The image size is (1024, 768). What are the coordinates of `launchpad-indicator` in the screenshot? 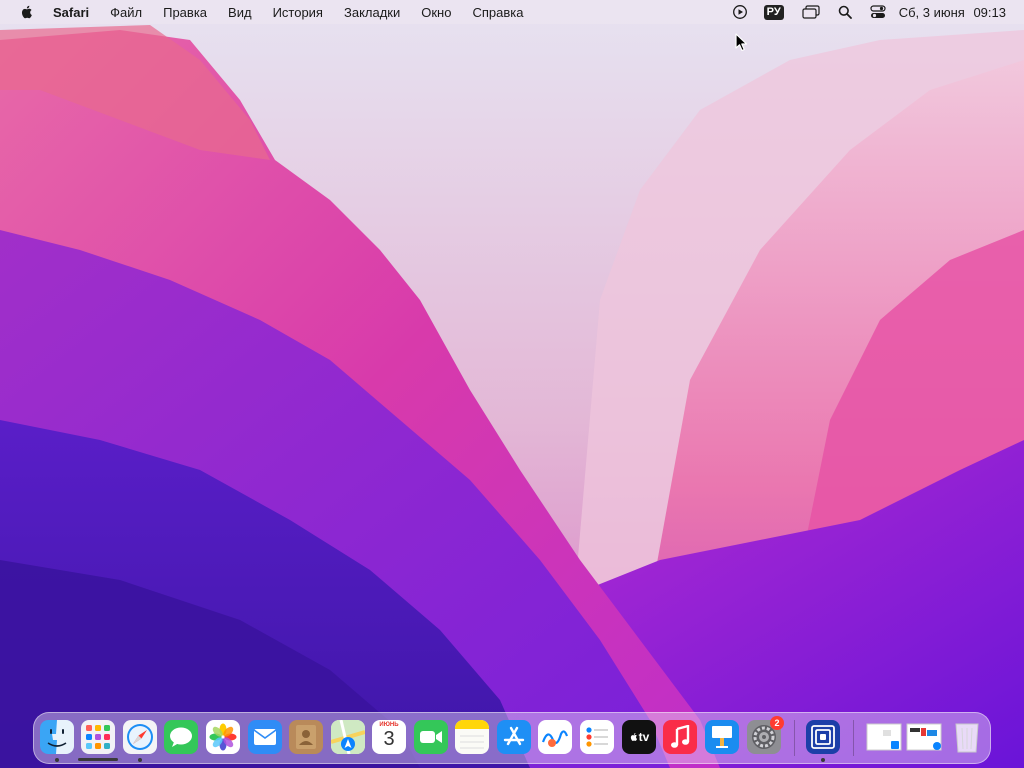 It's located at (98, 759).